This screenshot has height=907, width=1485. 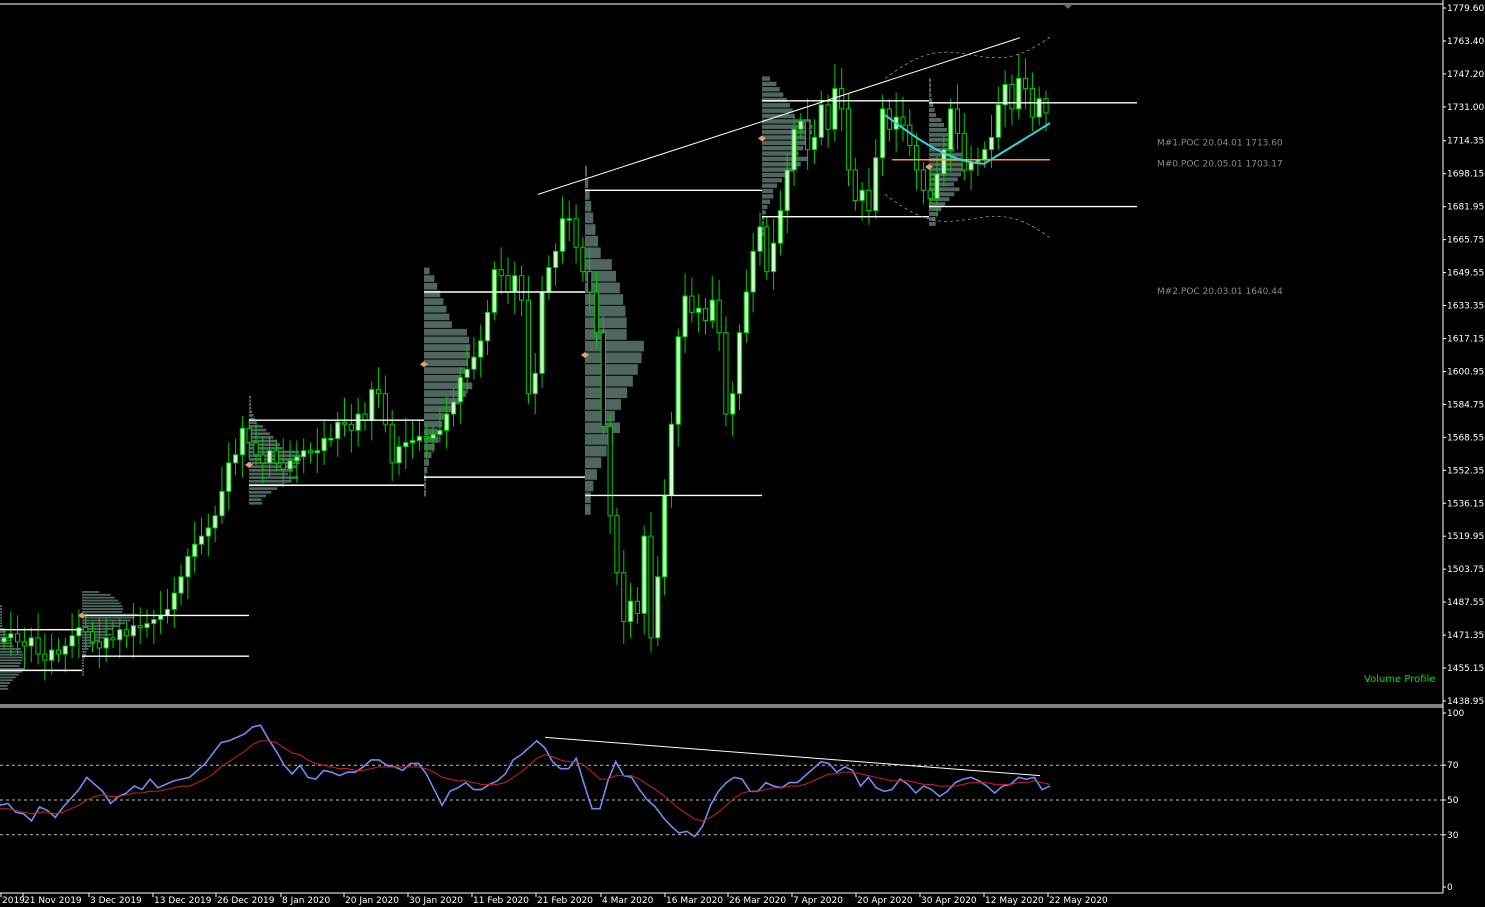 I want to click on price-tick-label: 1438.95, so click(x=1465, y=702).